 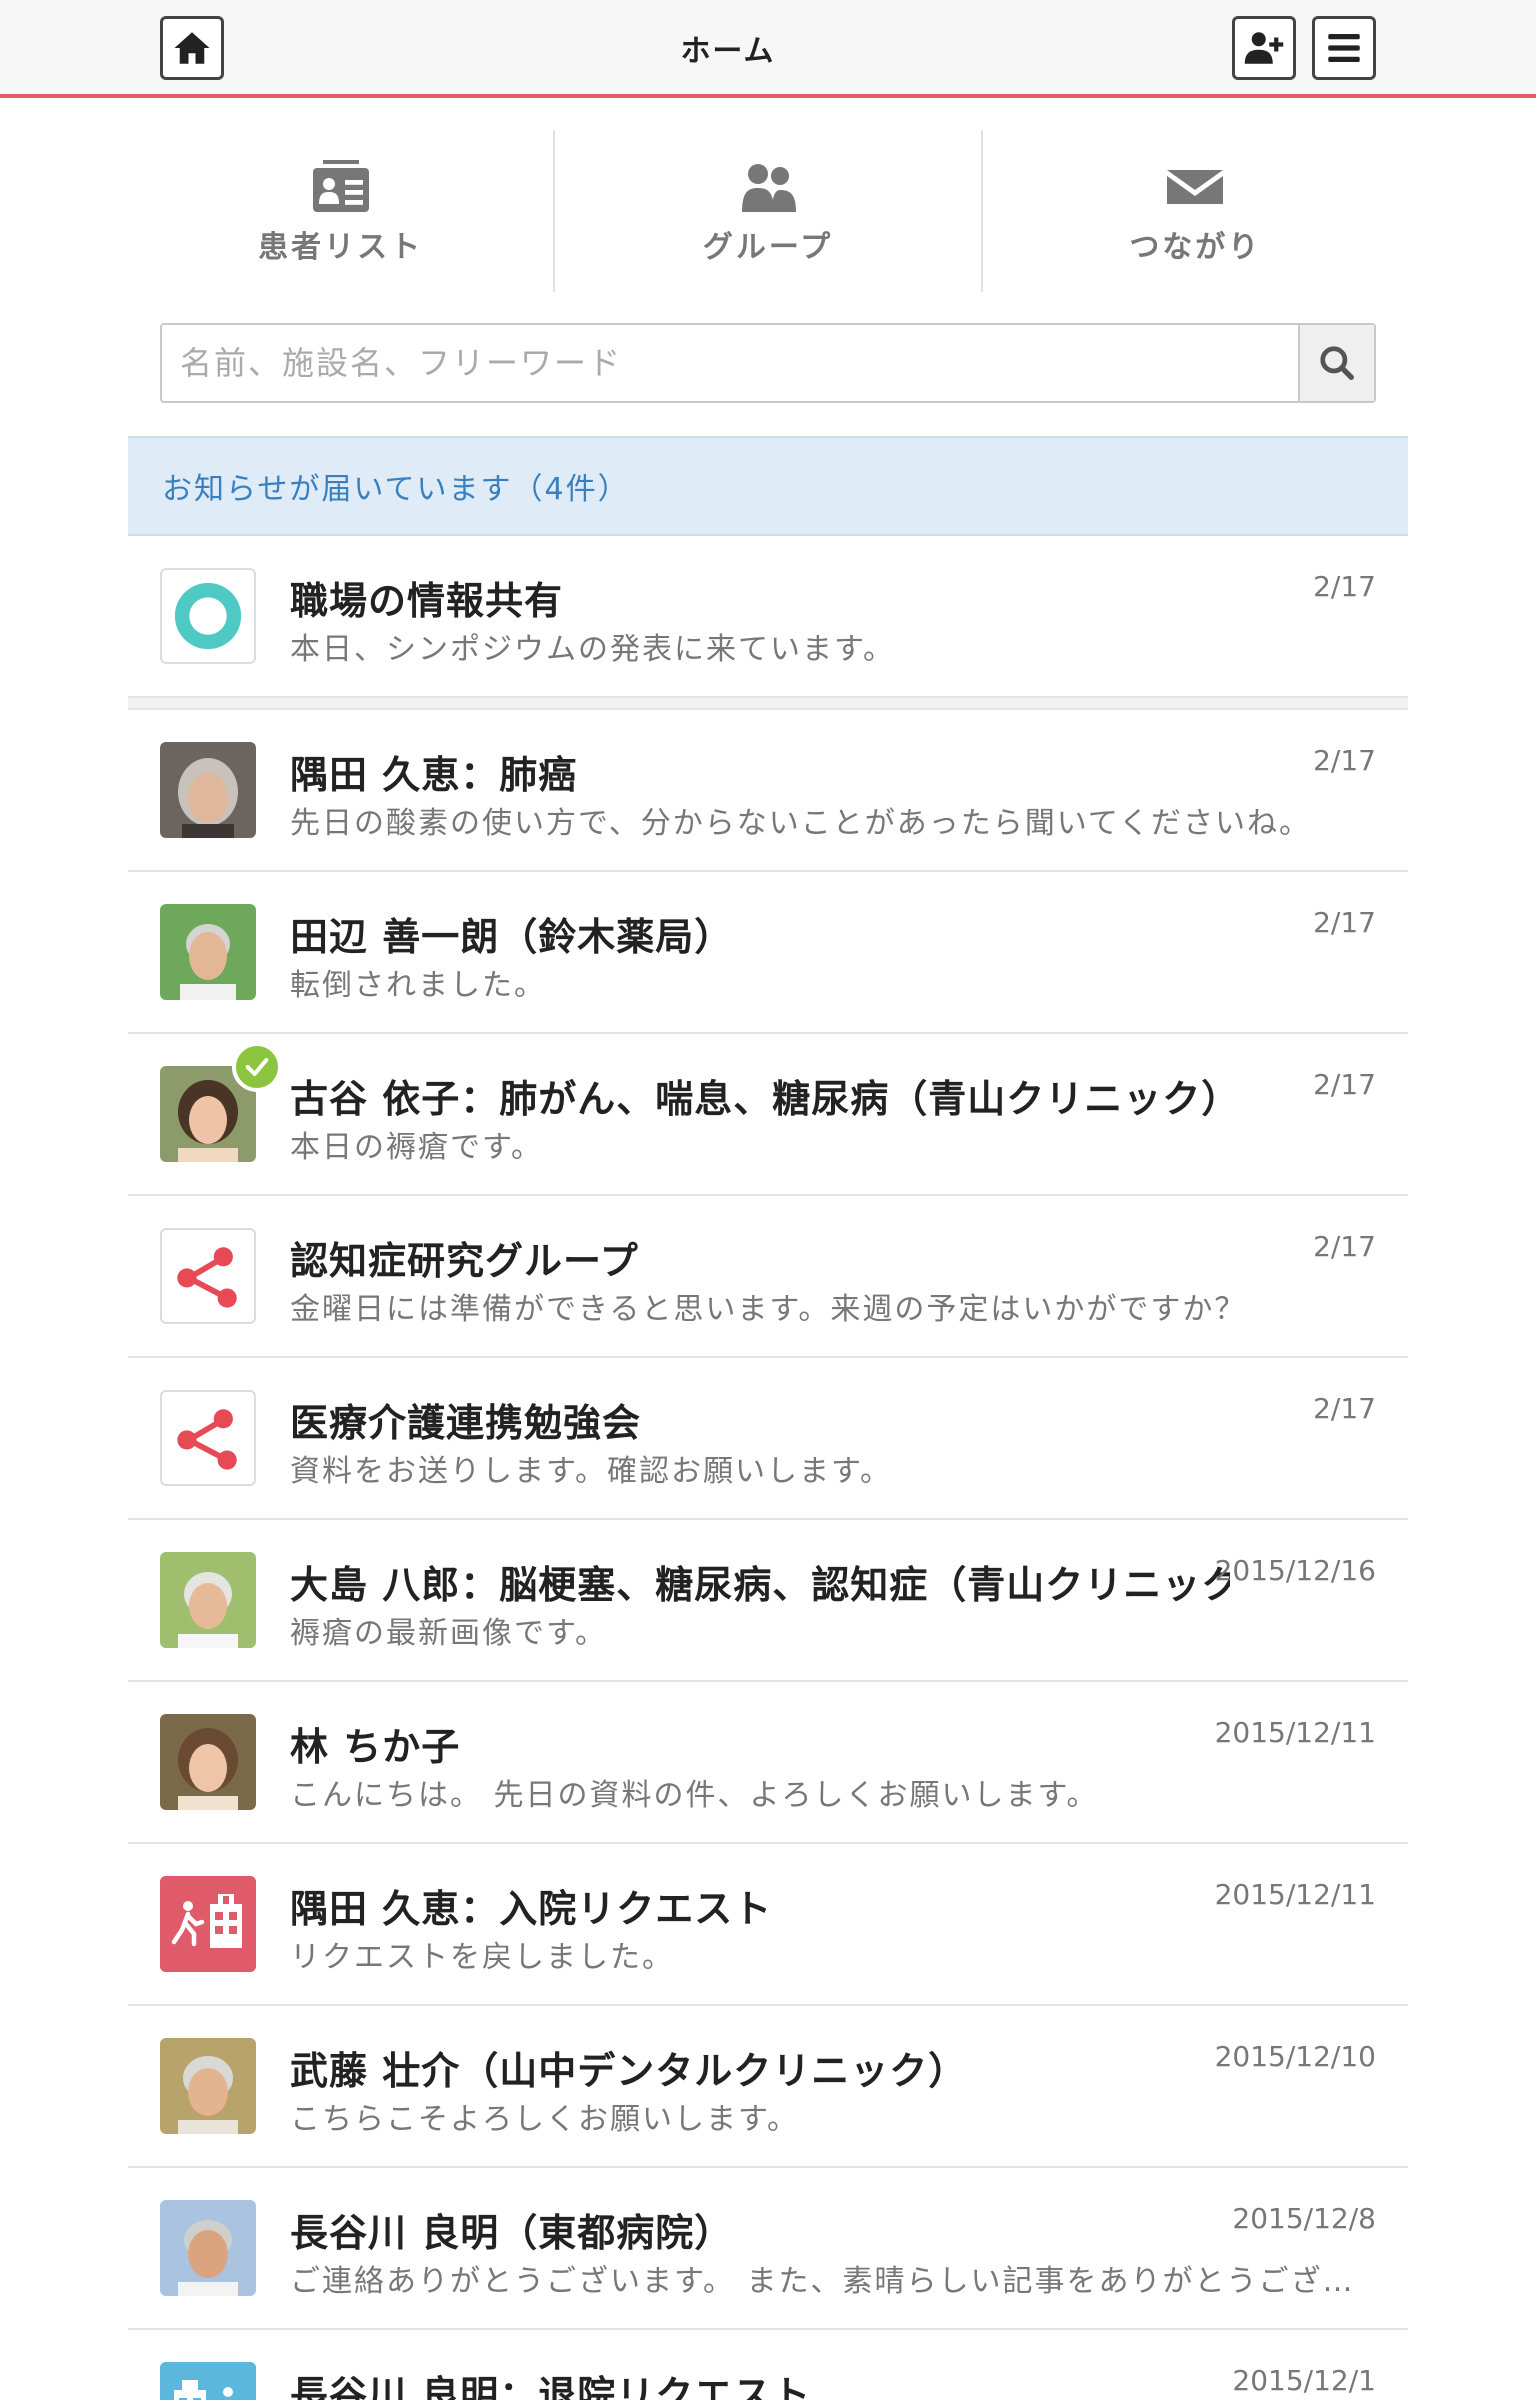 I want to click on item-date: 2015/12/1, so click(x=1304, y=2380).